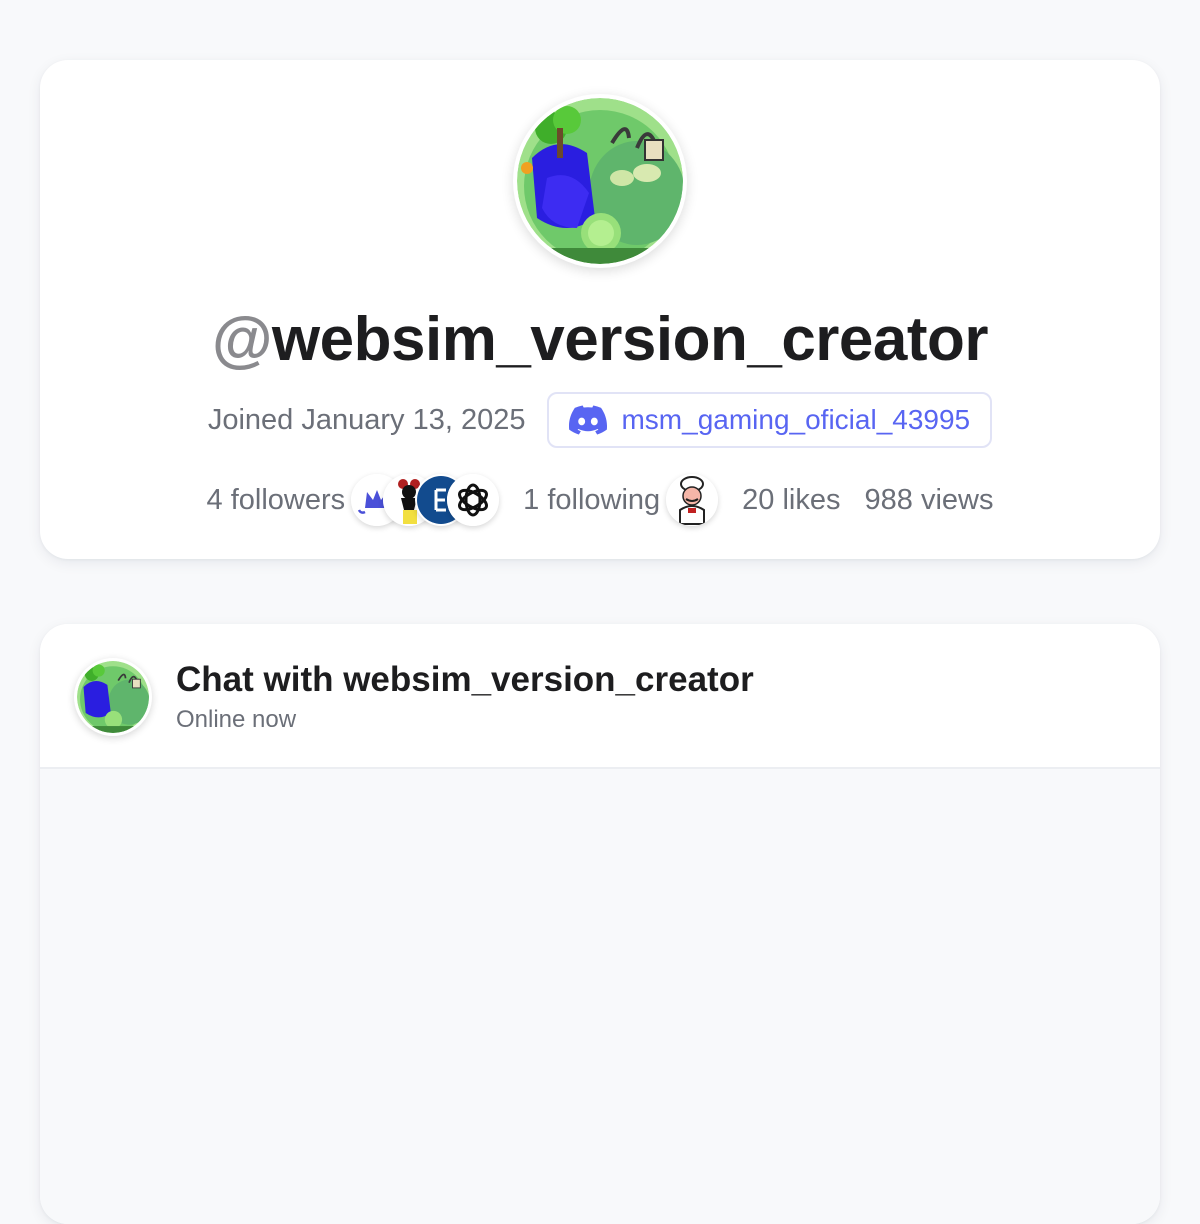  Describe the element at coordinates (366, 419) in the screenshot. I see `joined-date: Joined January 13, 2025` at that location.